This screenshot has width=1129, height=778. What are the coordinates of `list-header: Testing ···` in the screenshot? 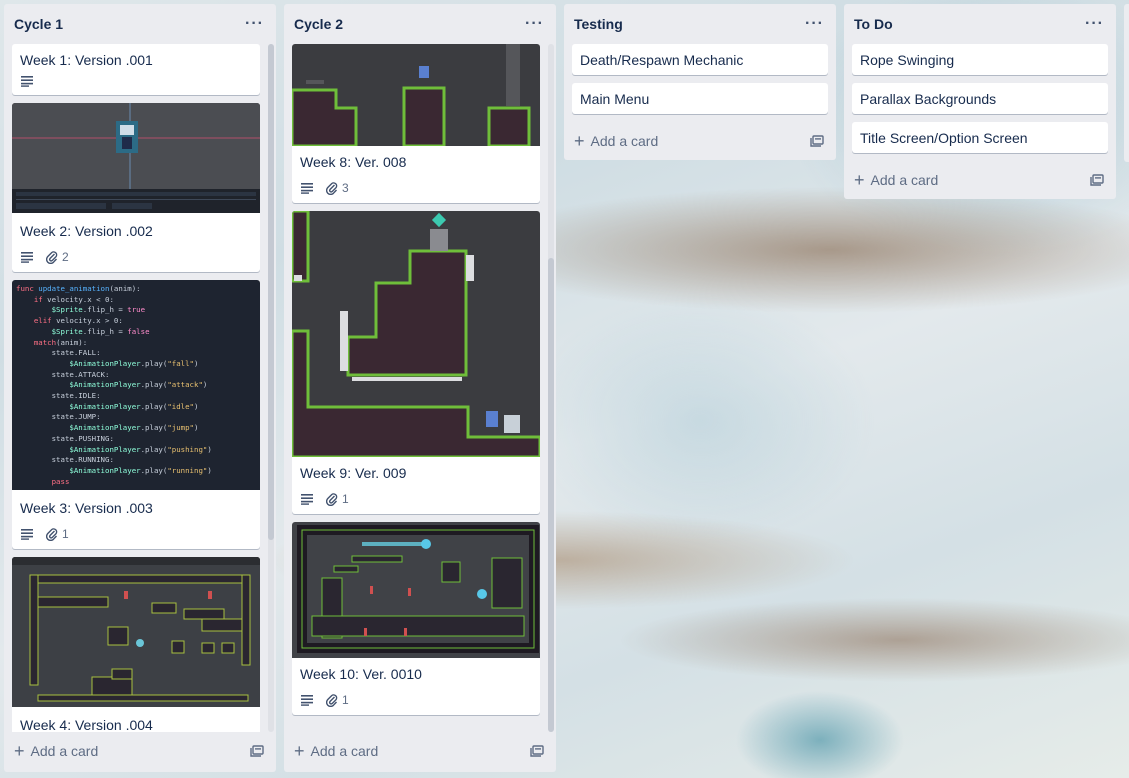 It's located at (700, 24).